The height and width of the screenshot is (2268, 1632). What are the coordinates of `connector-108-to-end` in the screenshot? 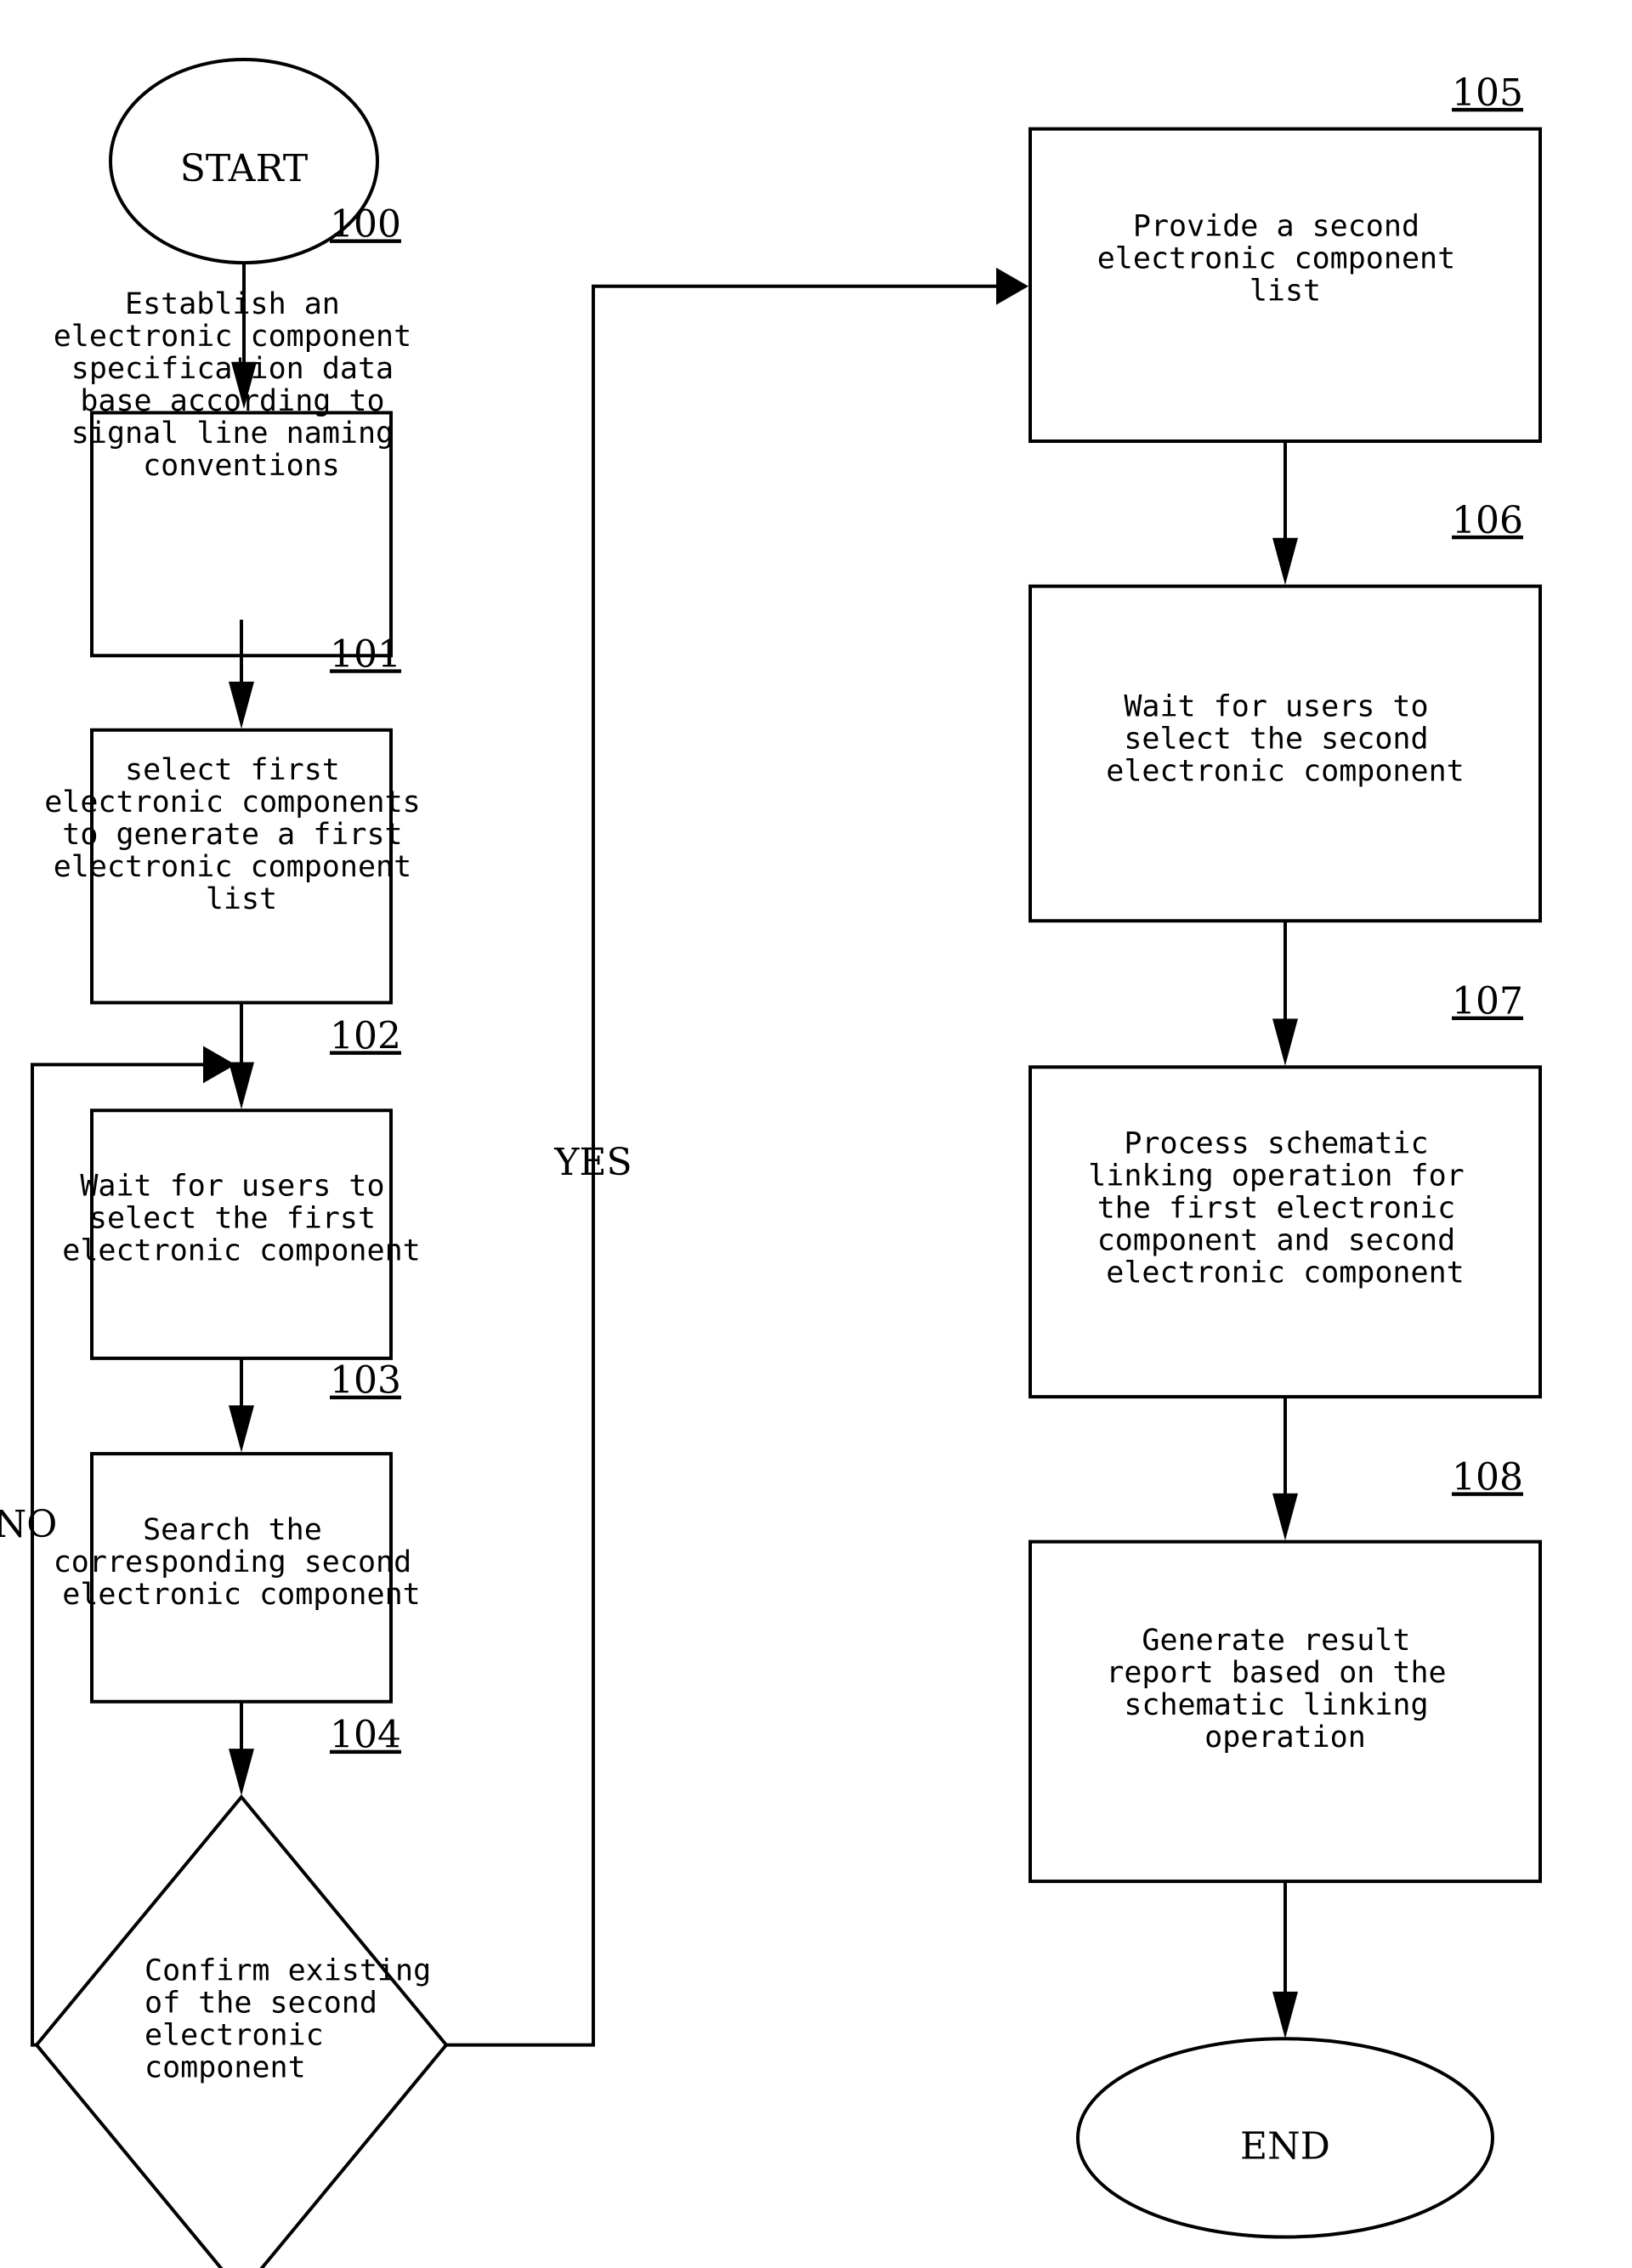 It's located at (1285, 1960).